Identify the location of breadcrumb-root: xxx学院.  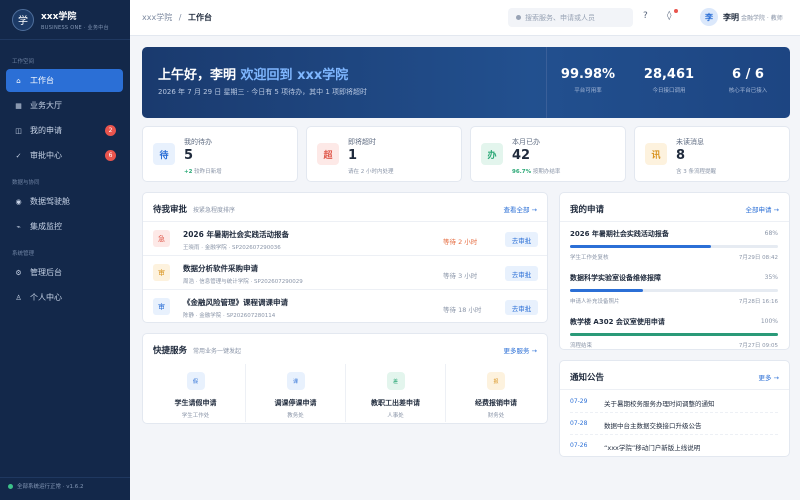
(157, 17).